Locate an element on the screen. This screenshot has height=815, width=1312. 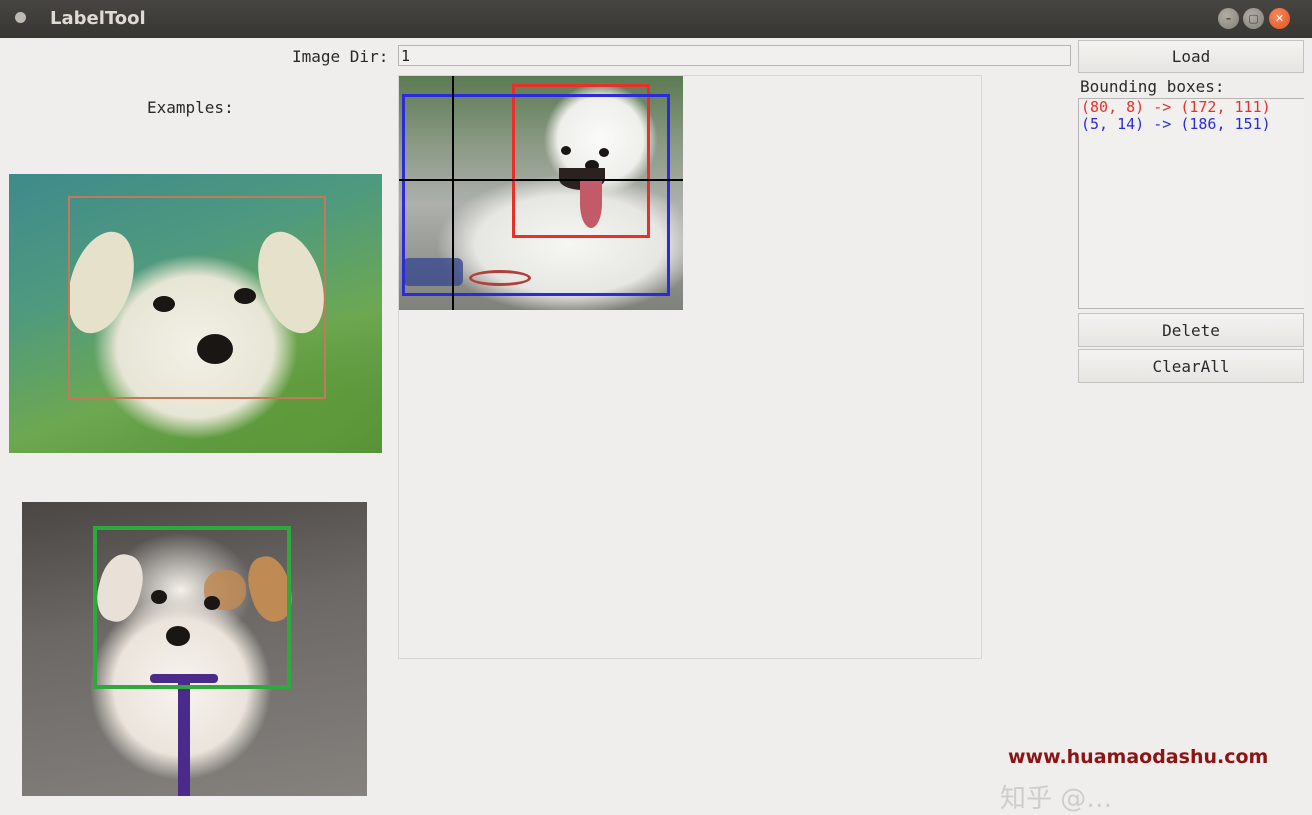
crosshair-horizontal is located at coordinates (541, 180).